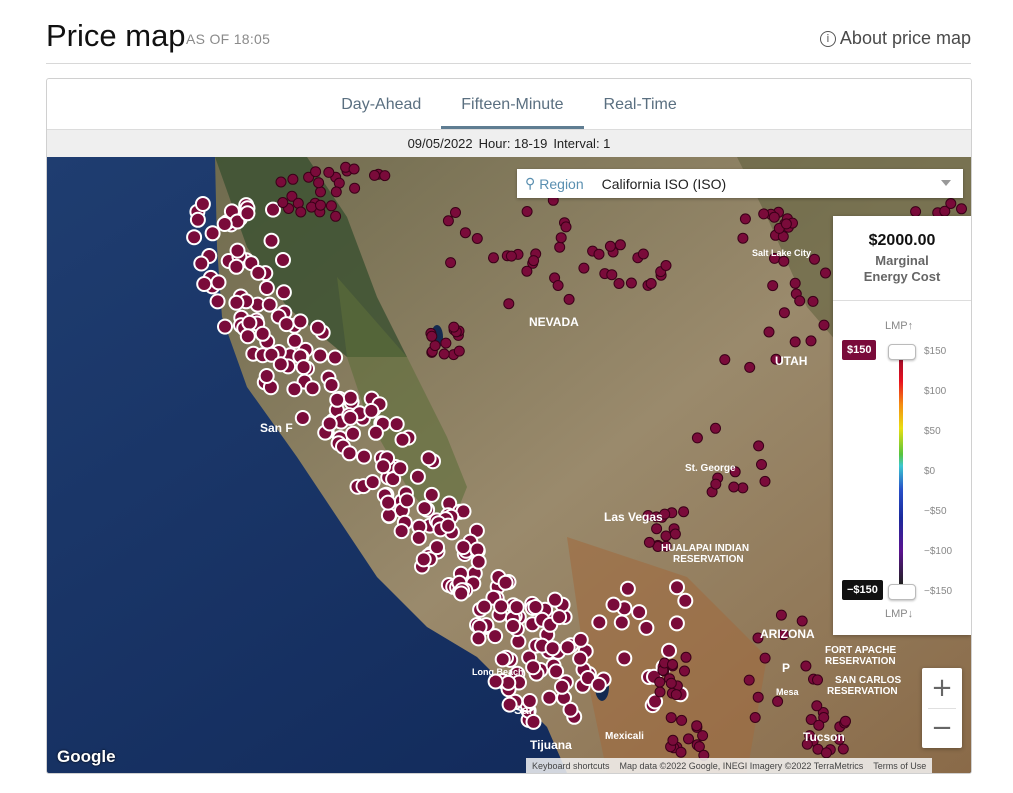 This screenshot has height=793, width=1013. I want to click on zoom-out-button: −, so click(942, 728).